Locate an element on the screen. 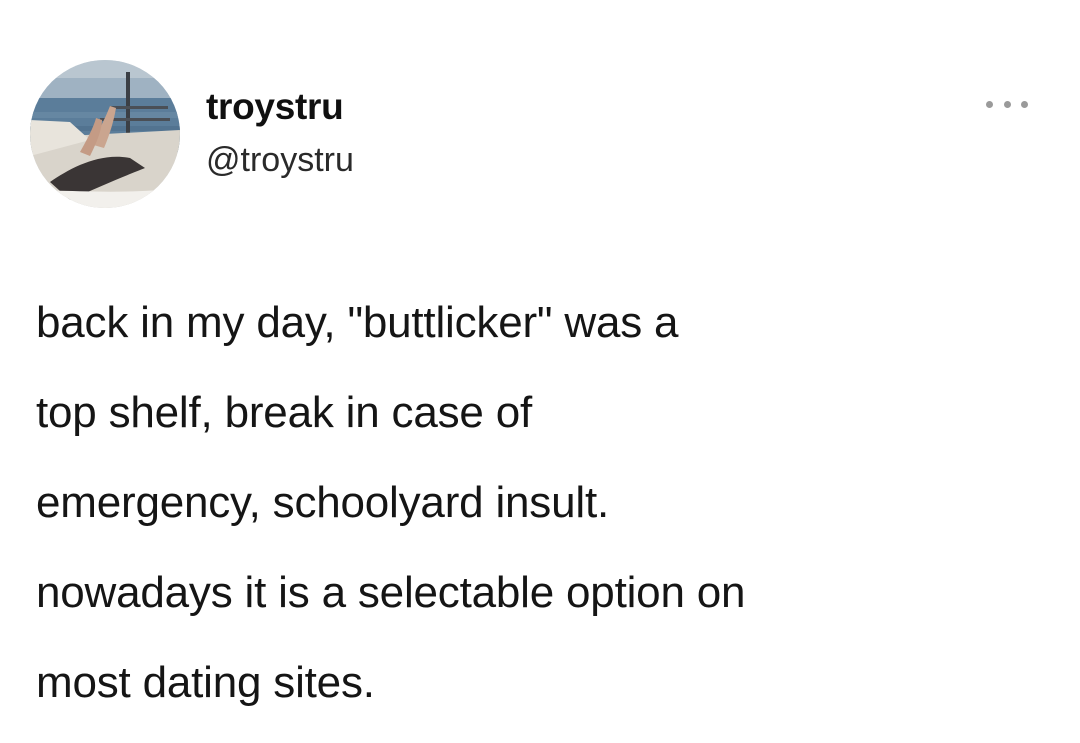  tweet-text-line: back in my day, "buttlicker" was a is located at coordinates (357, 322).